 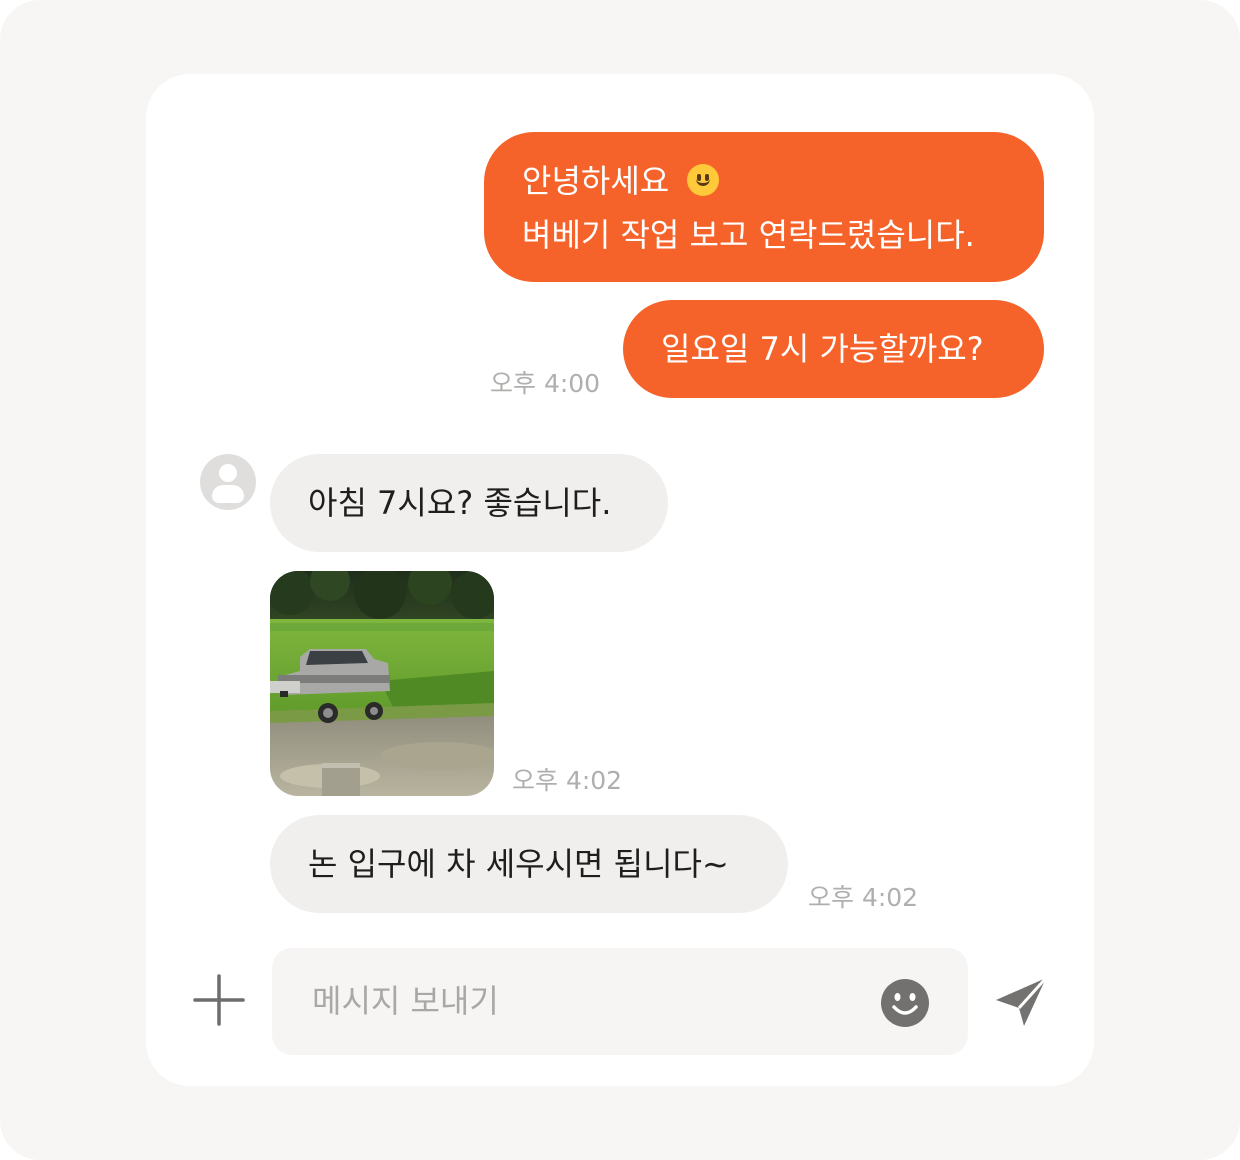 I want to click on message-text: 벼베기 작업 보고 연락드렸습니다., so click(x=748, y=235).